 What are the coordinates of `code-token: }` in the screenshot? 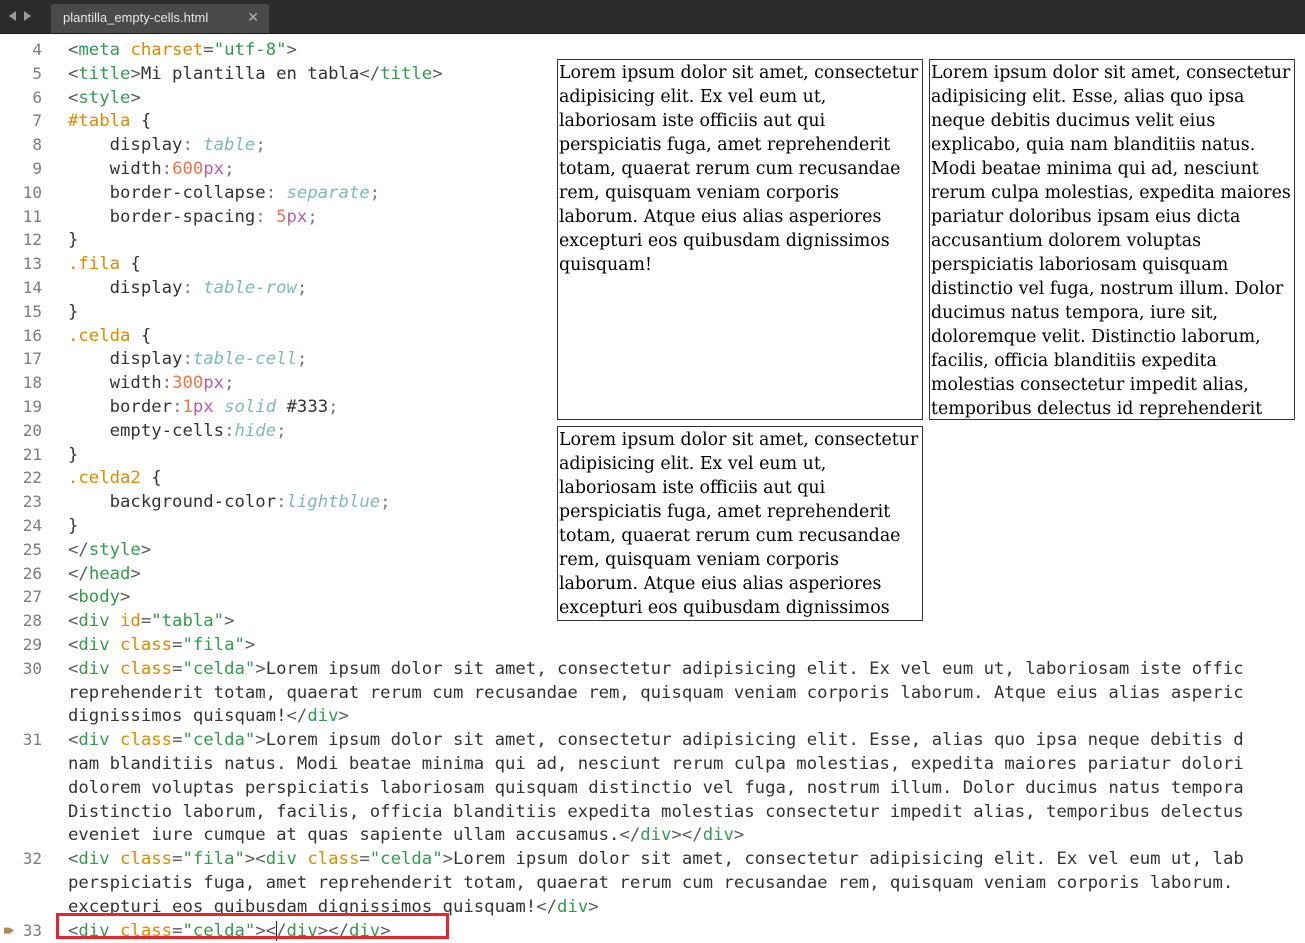 It's located at (73, 526).